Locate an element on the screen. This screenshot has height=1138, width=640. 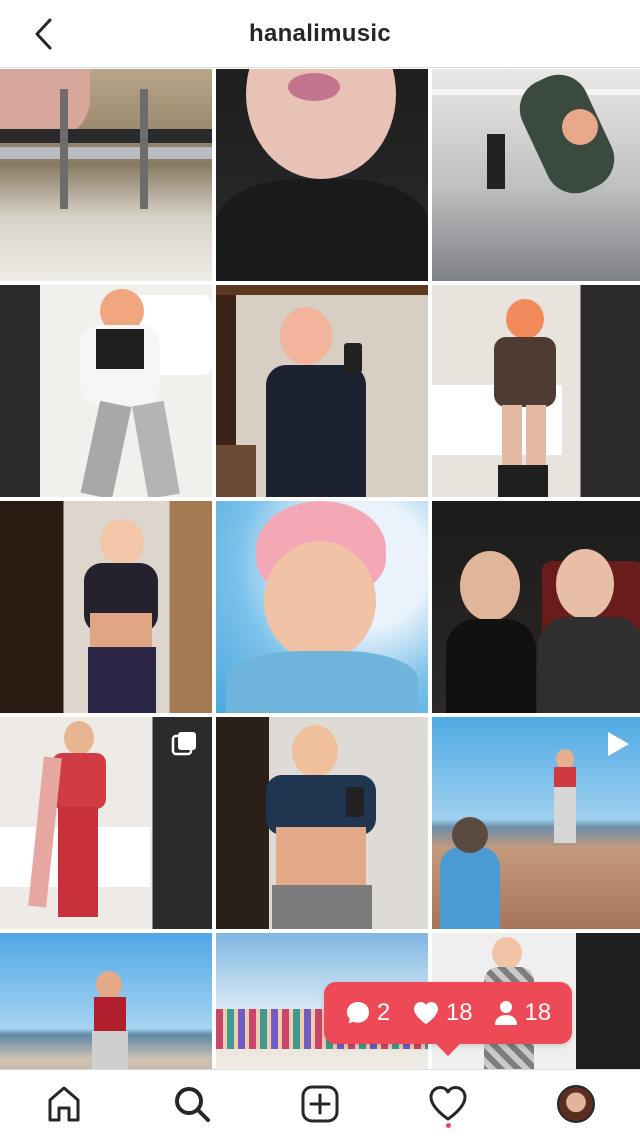
nav-profile-button is located at coordinates (576, 1104).